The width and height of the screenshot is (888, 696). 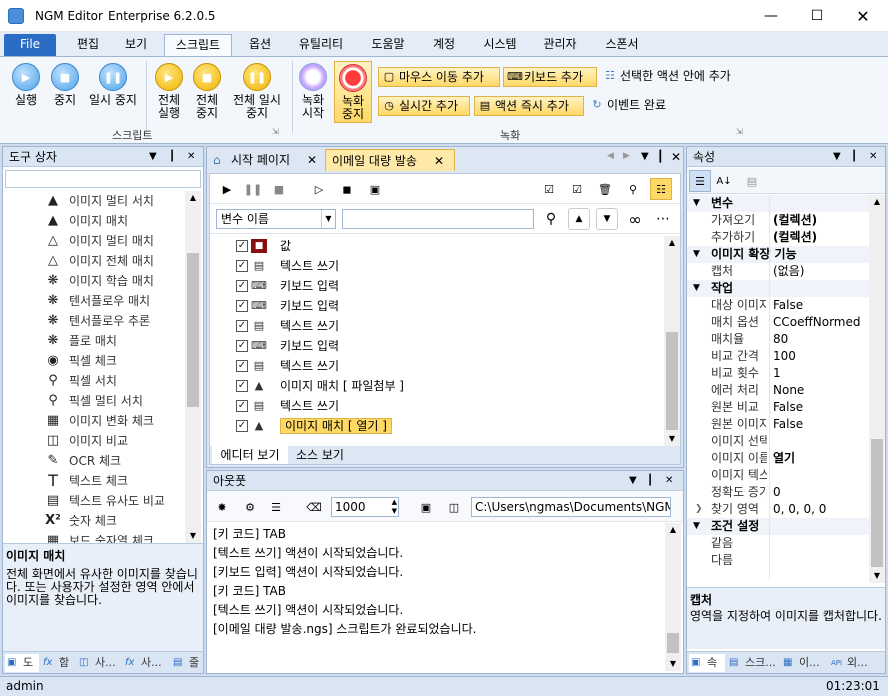 What do you see at coordinates (779, 560) in the screenshot?
I see `property-row: 다름` at bounding box center [779, 560].